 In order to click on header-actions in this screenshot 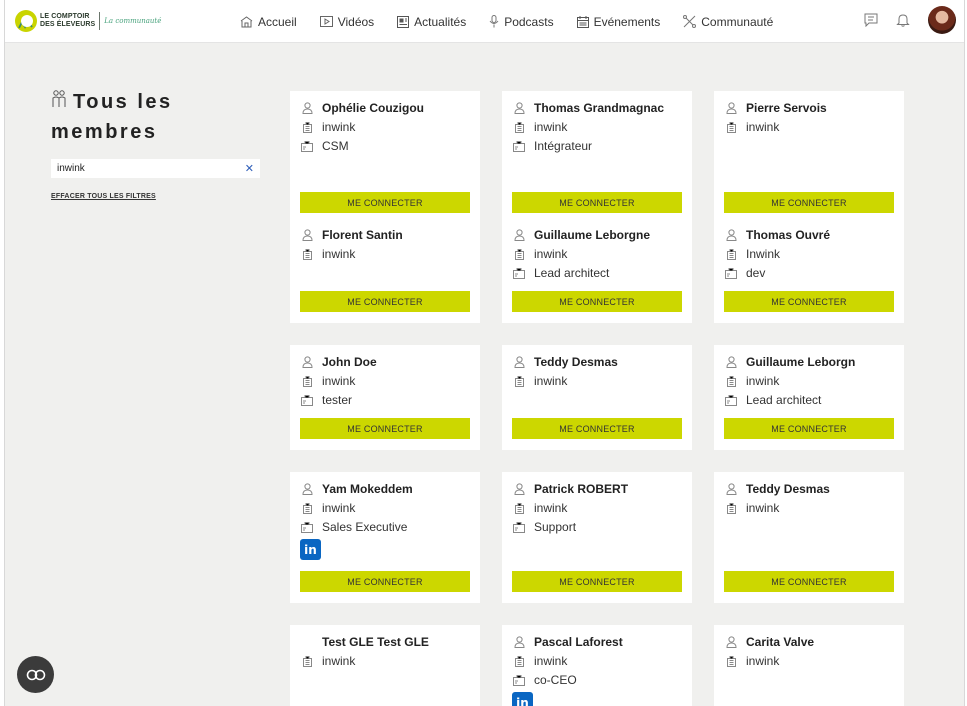, I will do `click(910, 20)`.